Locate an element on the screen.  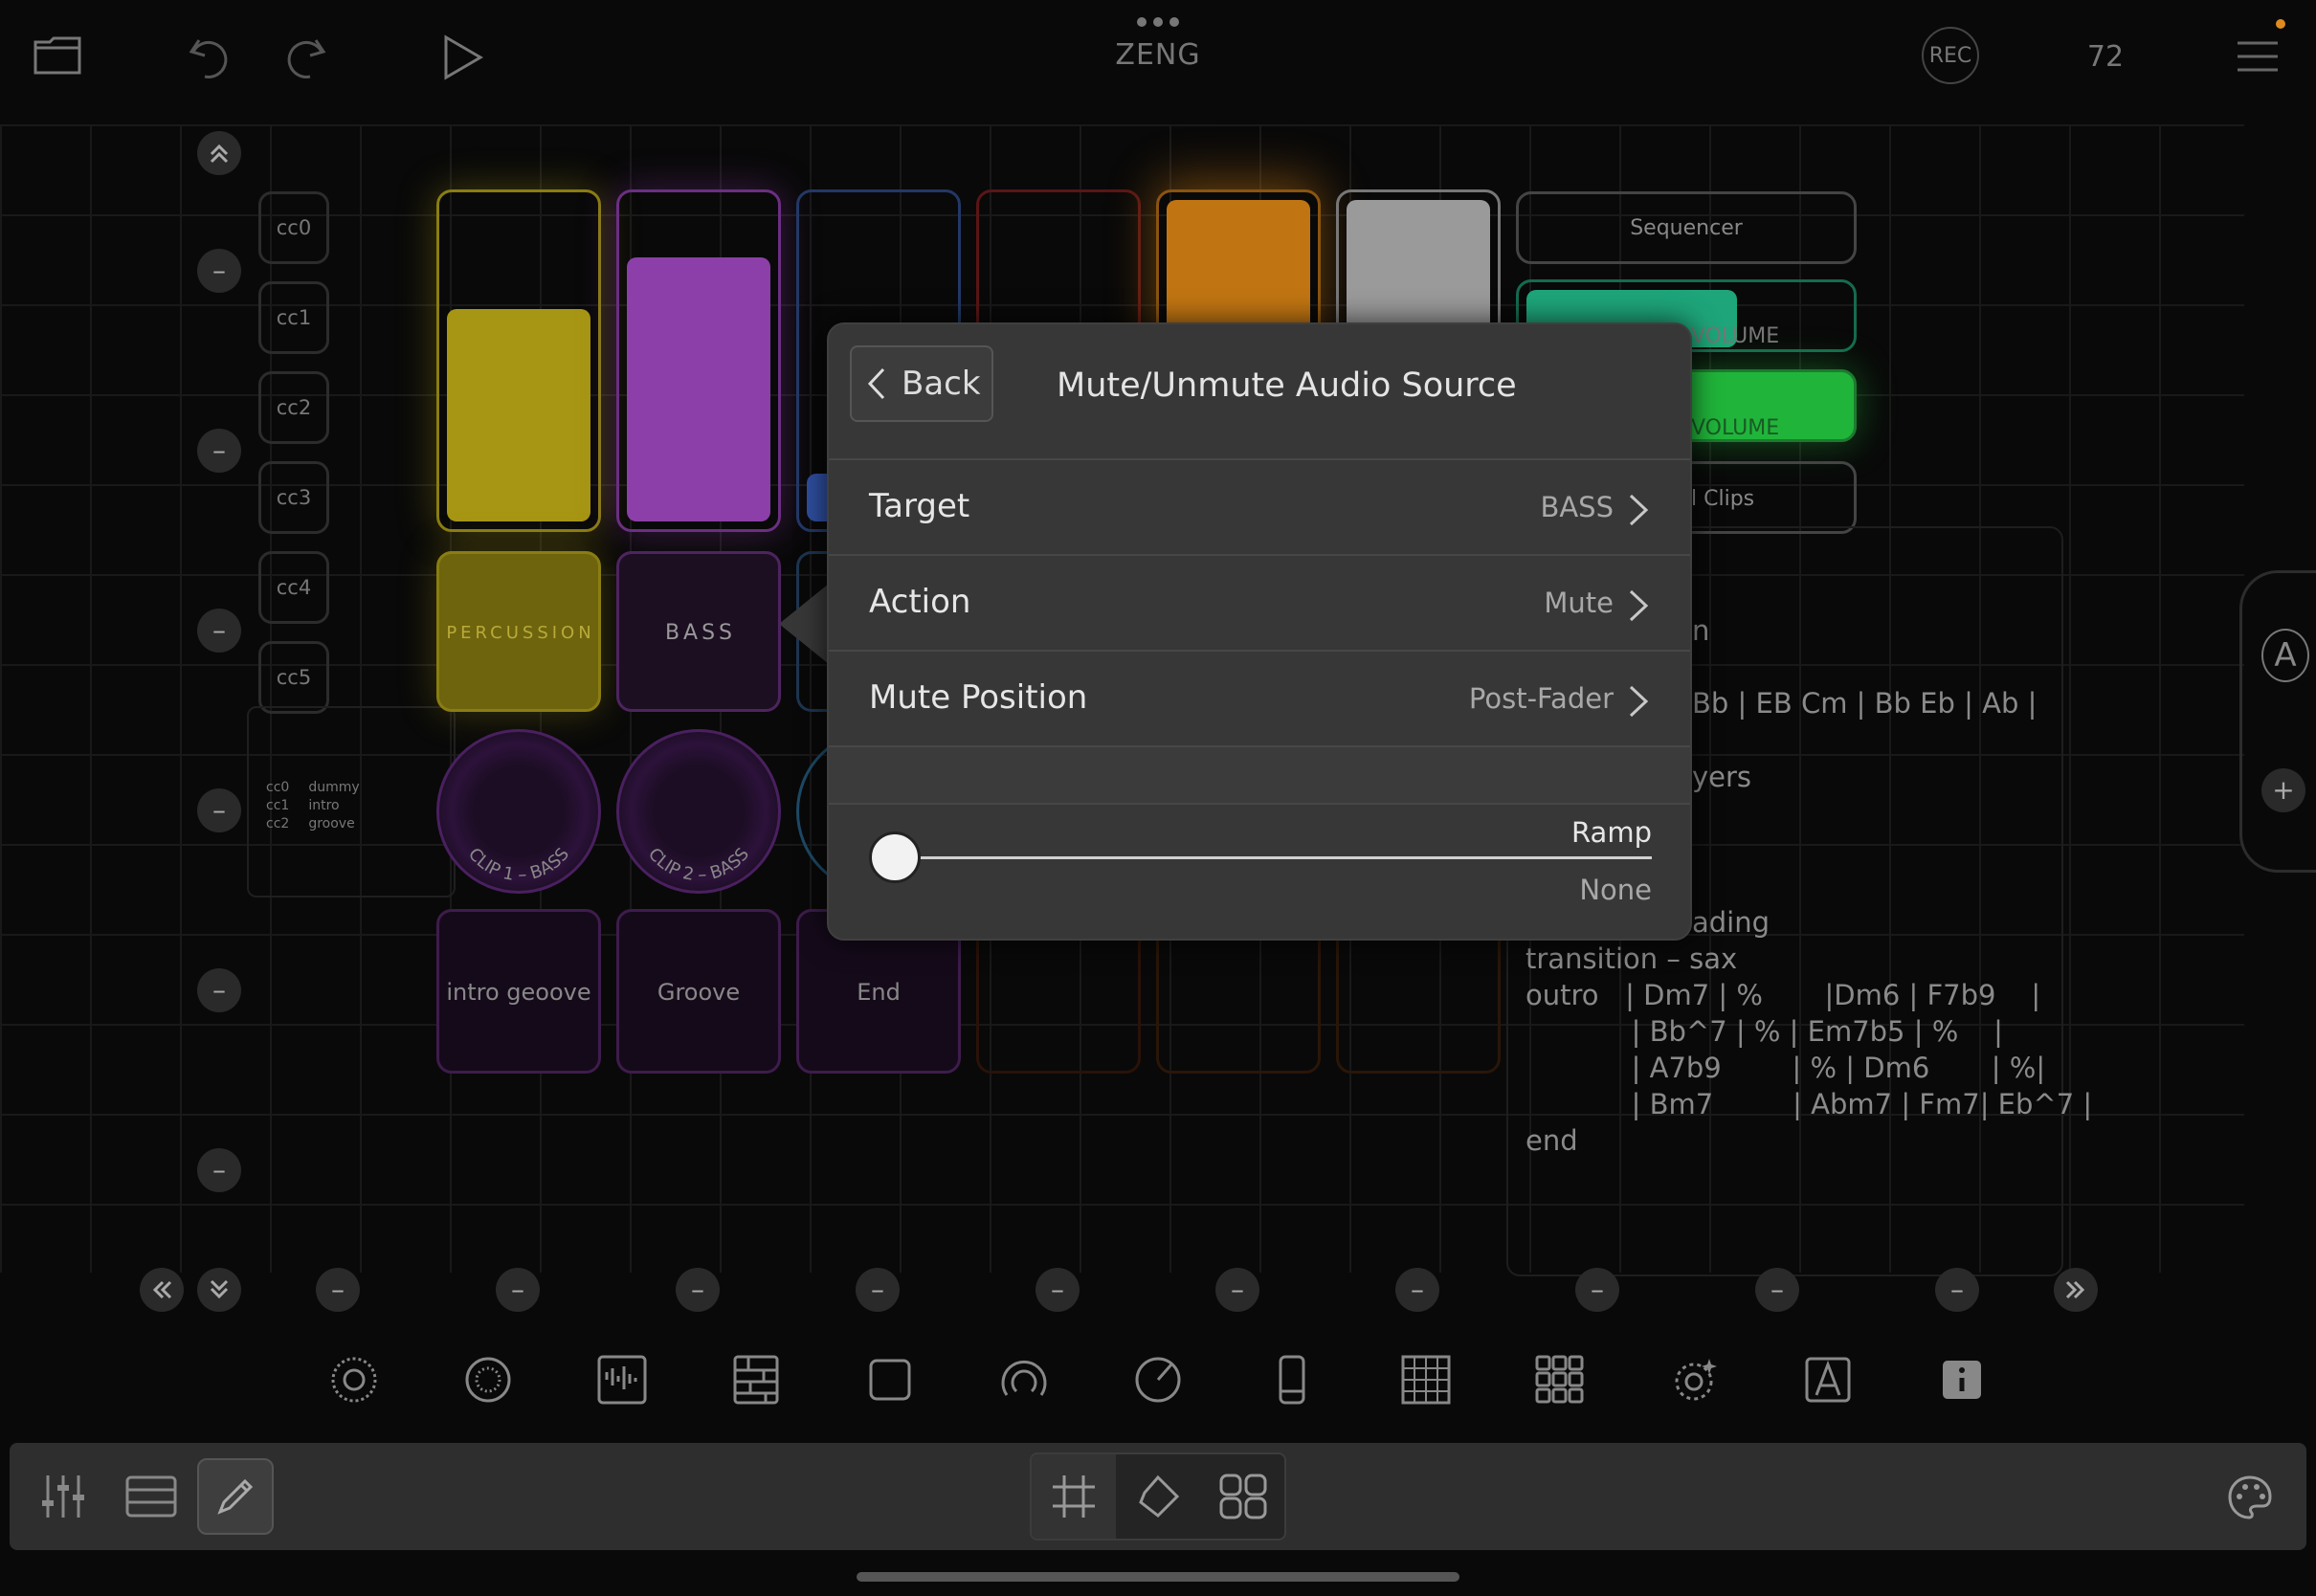
dial-icon is located at coordinates (1158, 1380).